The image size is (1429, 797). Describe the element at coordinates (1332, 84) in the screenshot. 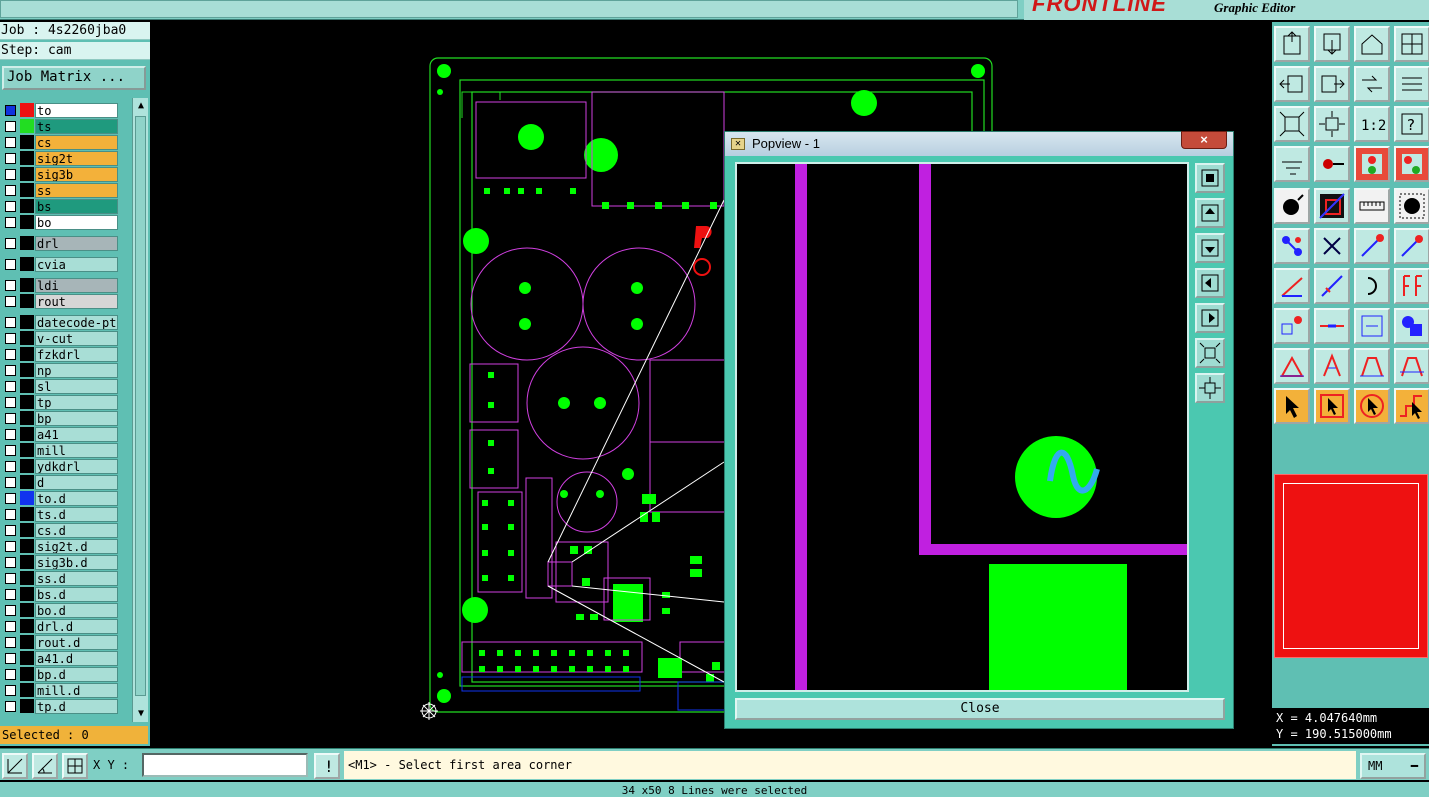

I see `move-right-icon` at that location.